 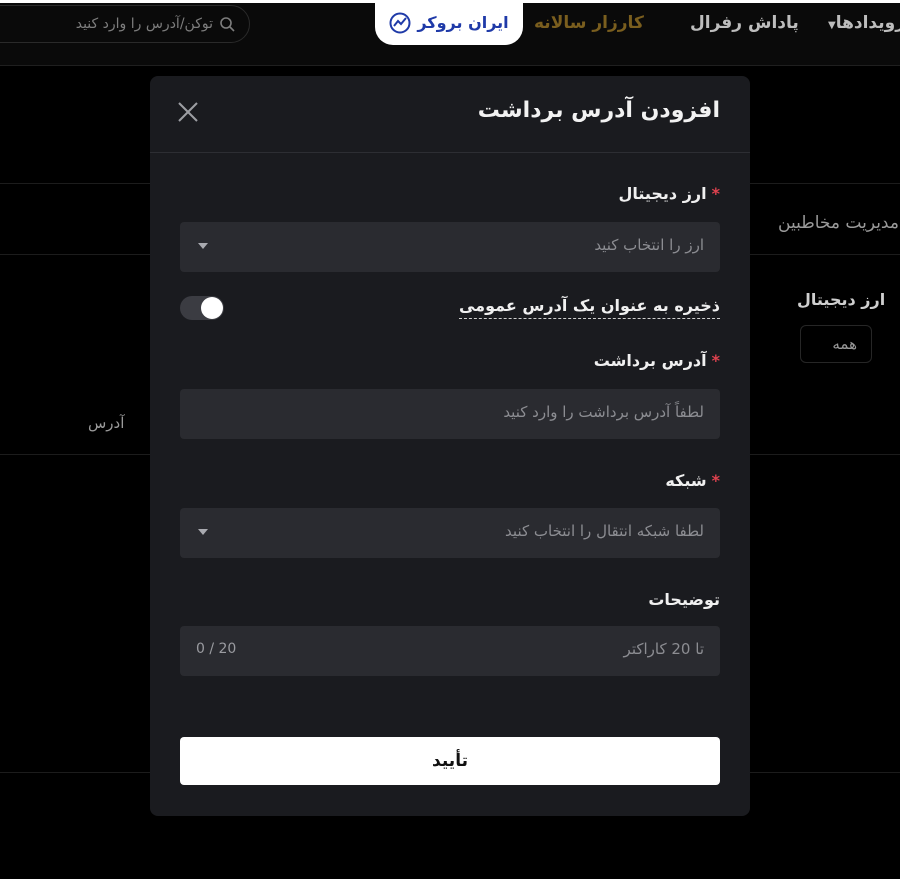 What do you see at coordinates (598, 110) in the screenshot?
I see `modal-title: افزودن آدرس برداشت` at bounding box center [598, 110].